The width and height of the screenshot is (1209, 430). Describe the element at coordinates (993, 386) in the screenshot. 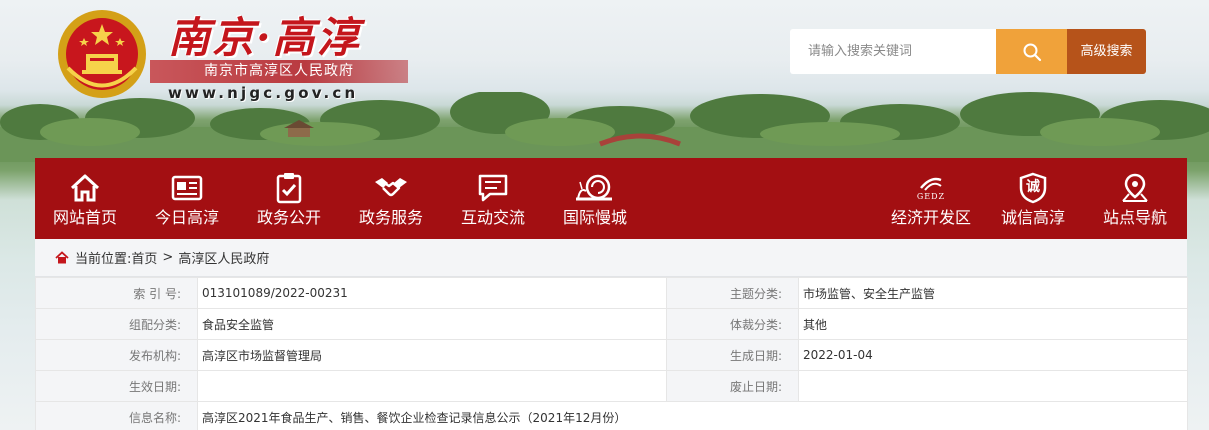

I see `abolish-date-value` at that location.